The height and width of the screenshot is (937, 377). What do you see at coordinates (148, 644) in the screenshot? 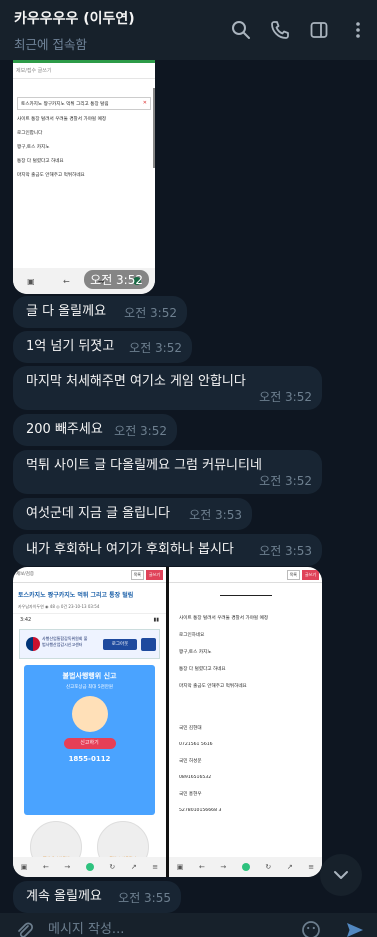
I see `shot-menu-icon` at bounding box center [148, 644].